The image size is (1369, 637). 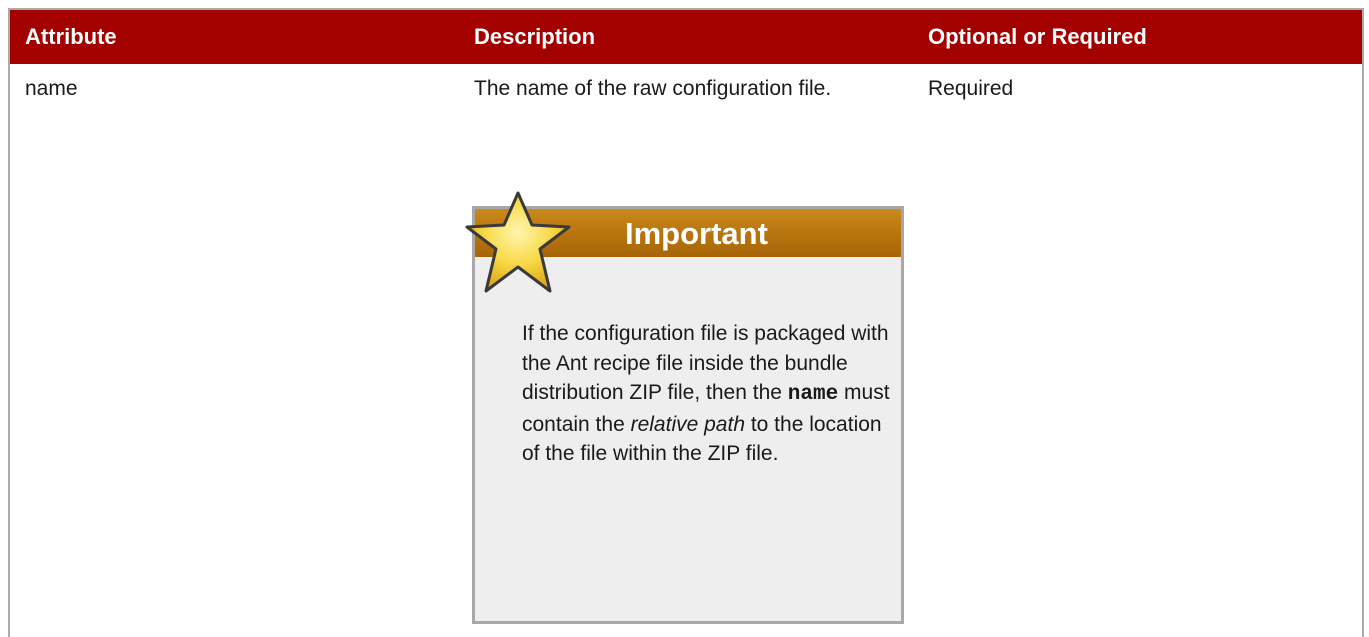 What do you see at coordinates (535, 36) in the screenshot?
I see `header-description: Description` at bounding box center [535, 36].